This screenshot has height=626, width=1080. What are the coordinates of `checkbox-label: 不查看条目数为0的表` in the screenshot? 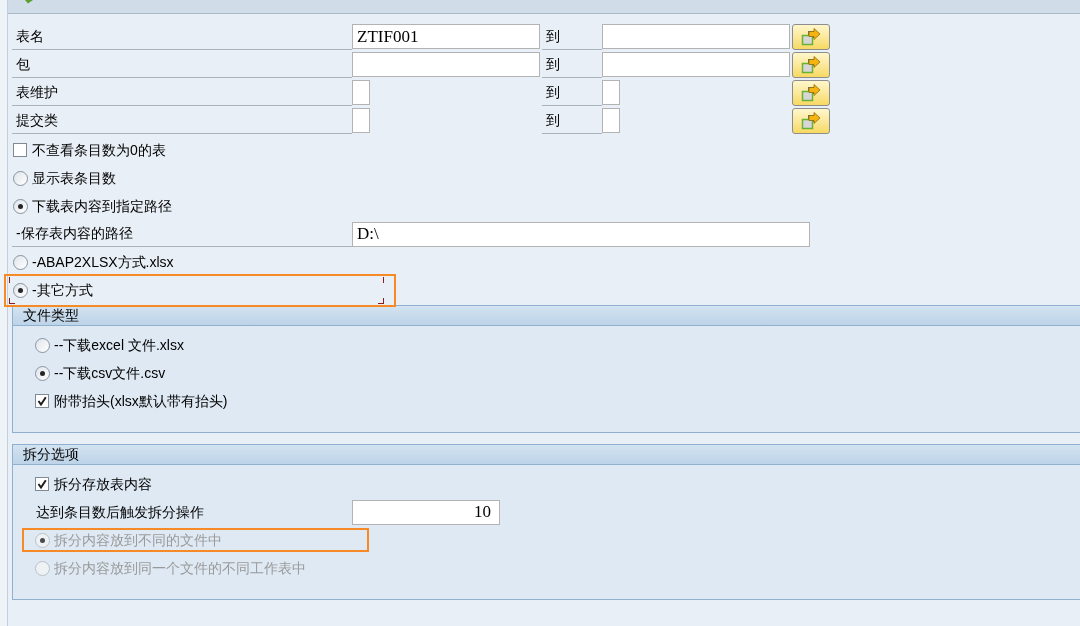 It's located at (99, 150).